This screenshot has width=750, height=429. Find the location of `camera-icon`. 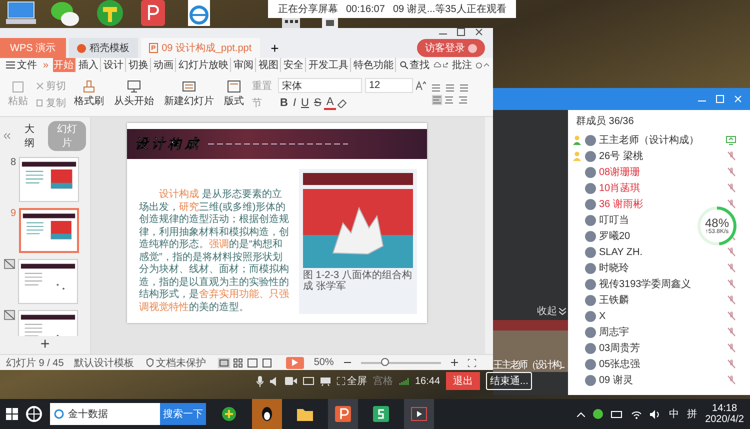

camera-icon is located at coordinates (291, 381).